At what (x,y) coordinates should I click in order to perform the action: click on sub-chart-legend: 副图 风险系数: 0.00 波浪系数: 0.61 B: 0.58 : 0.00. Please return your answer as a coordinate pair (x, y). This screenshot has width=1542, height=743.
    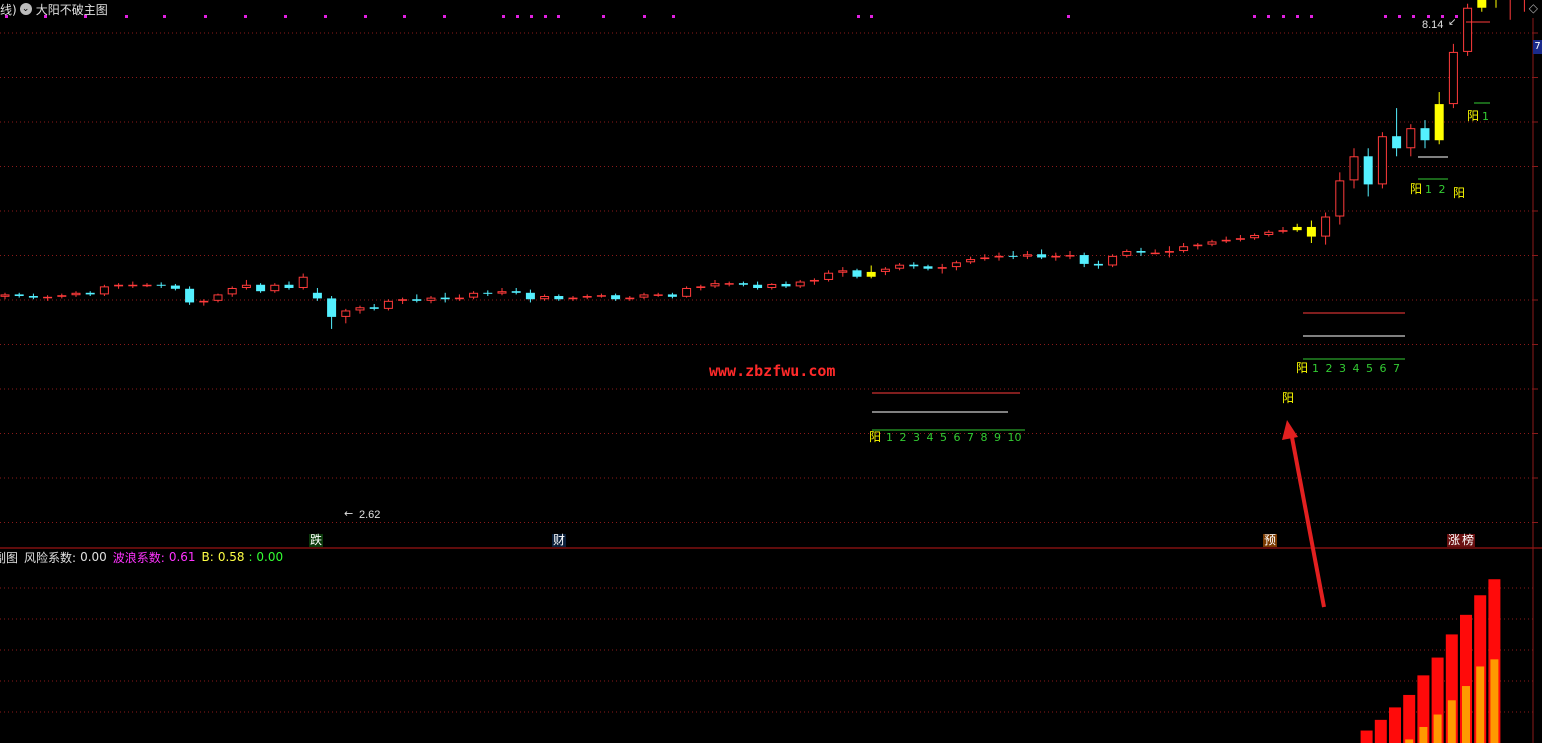
    Looking at the image, I should click on (141, 557).